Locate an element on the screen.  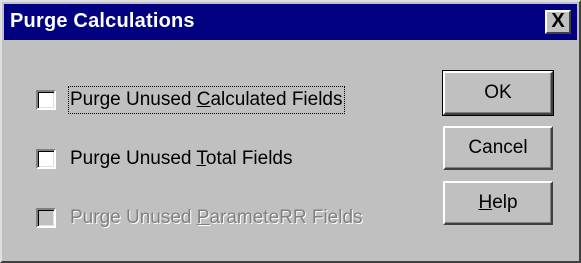
purge-total-fields-checkbox is located at coordinates (46, 159).